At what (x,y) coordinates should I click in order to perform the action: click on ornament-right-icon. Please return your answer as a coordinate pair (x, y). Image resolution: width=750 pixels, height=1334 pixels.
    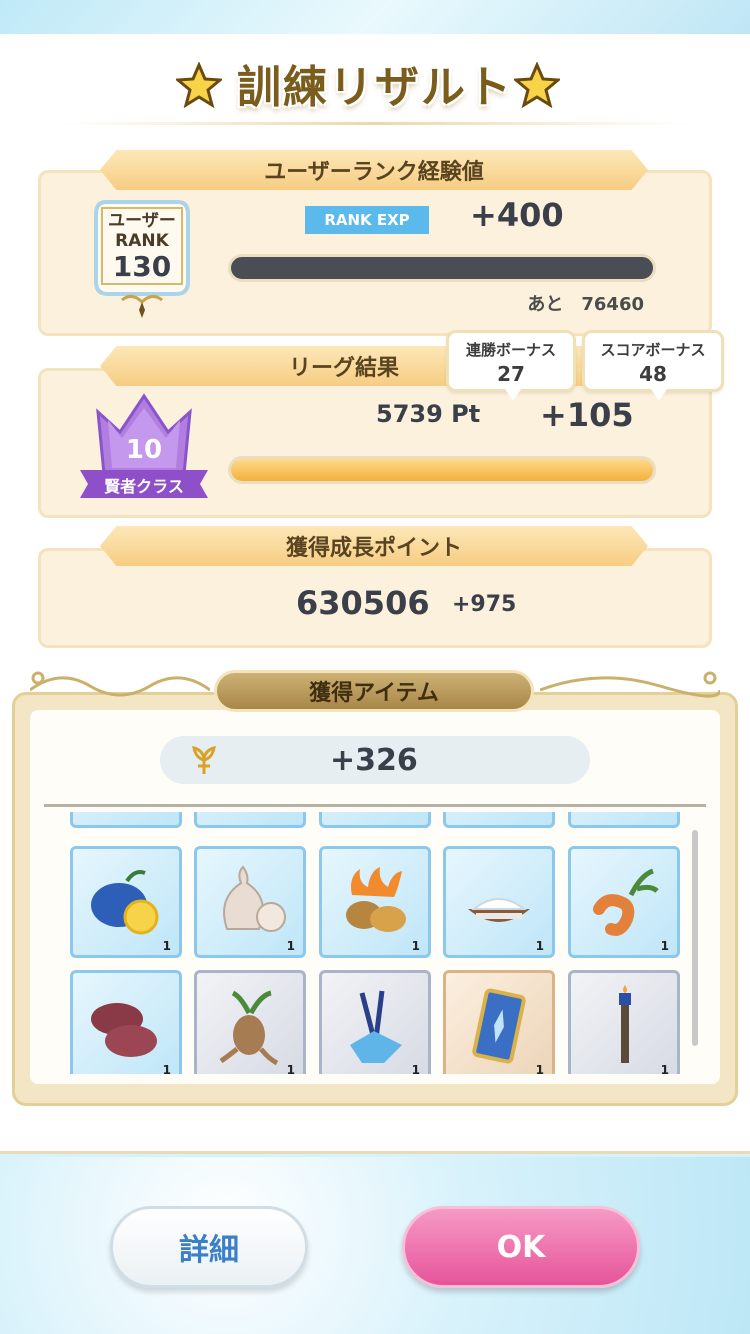
    Looking at the image, I should click on (630, 684).